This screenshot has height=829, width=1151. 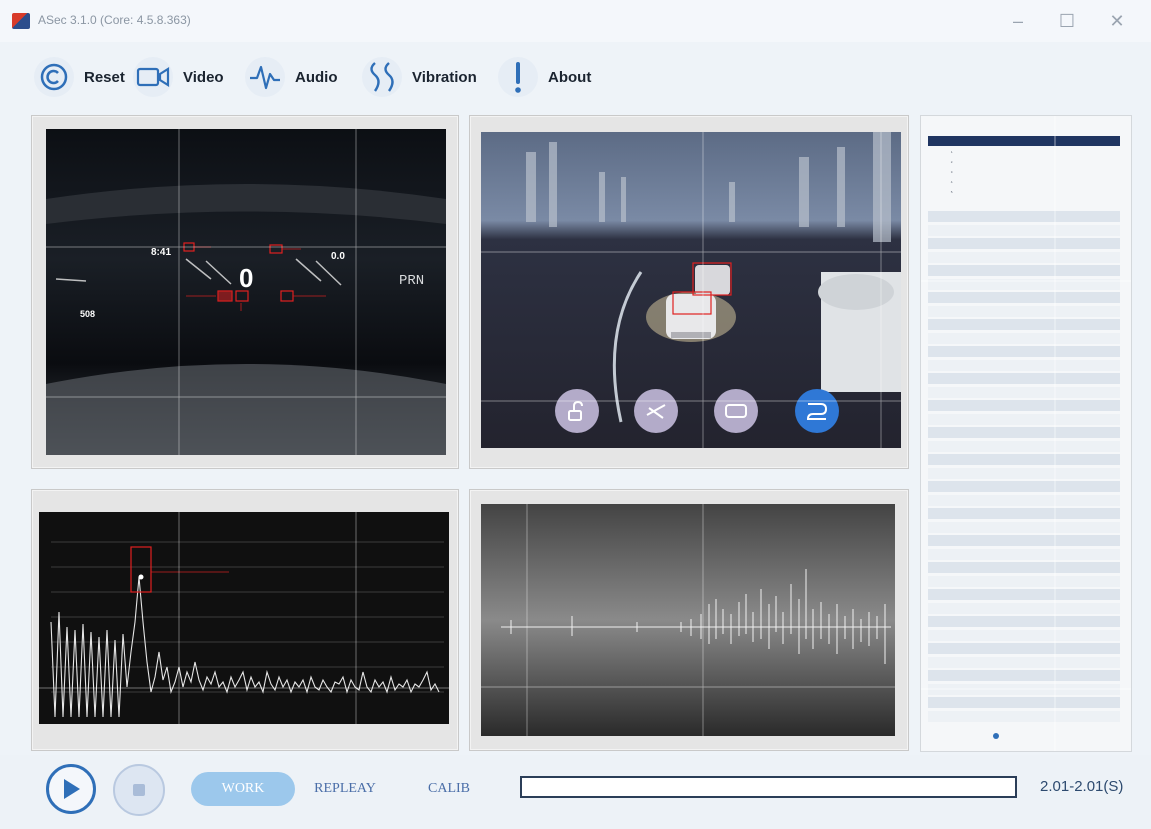 I want to click on reset-label: Reset, so click(x=104, y=77).